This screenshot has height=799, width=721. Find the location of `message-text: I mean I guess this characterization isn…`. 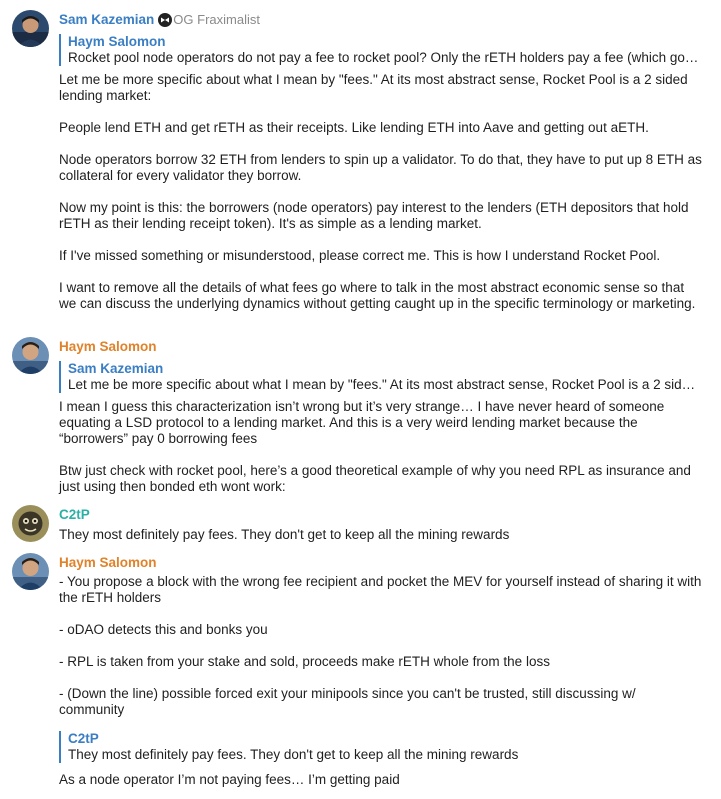

message-text: I mean I guess this characterization isn… is located at coordinates (362, 422).